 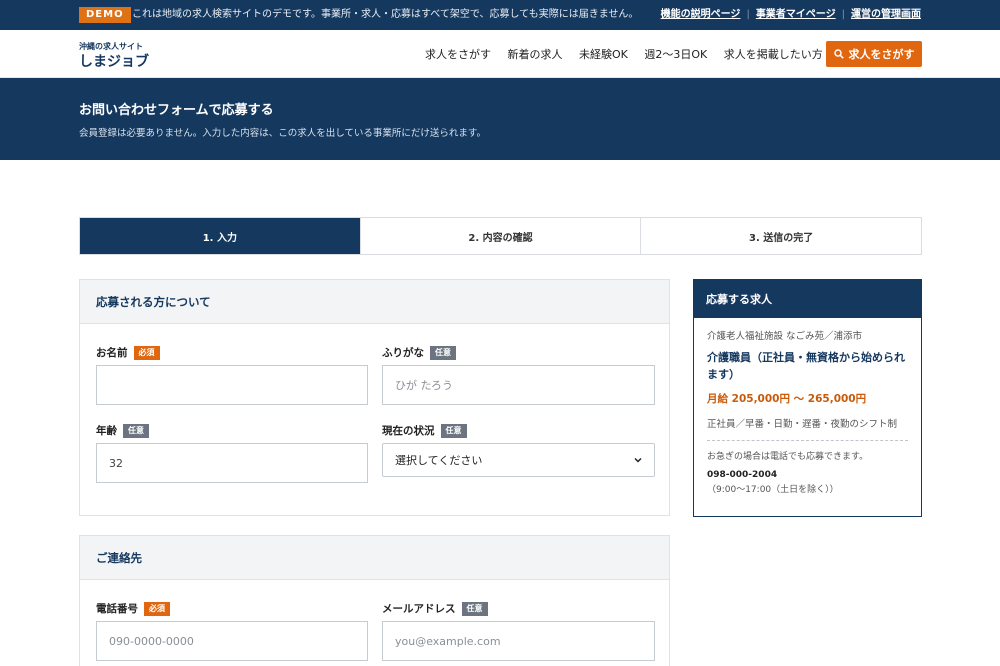 What do you see at coordinates (838, 54) in the screenshot?
I see `search-icon` at bounding box center [838, 54].